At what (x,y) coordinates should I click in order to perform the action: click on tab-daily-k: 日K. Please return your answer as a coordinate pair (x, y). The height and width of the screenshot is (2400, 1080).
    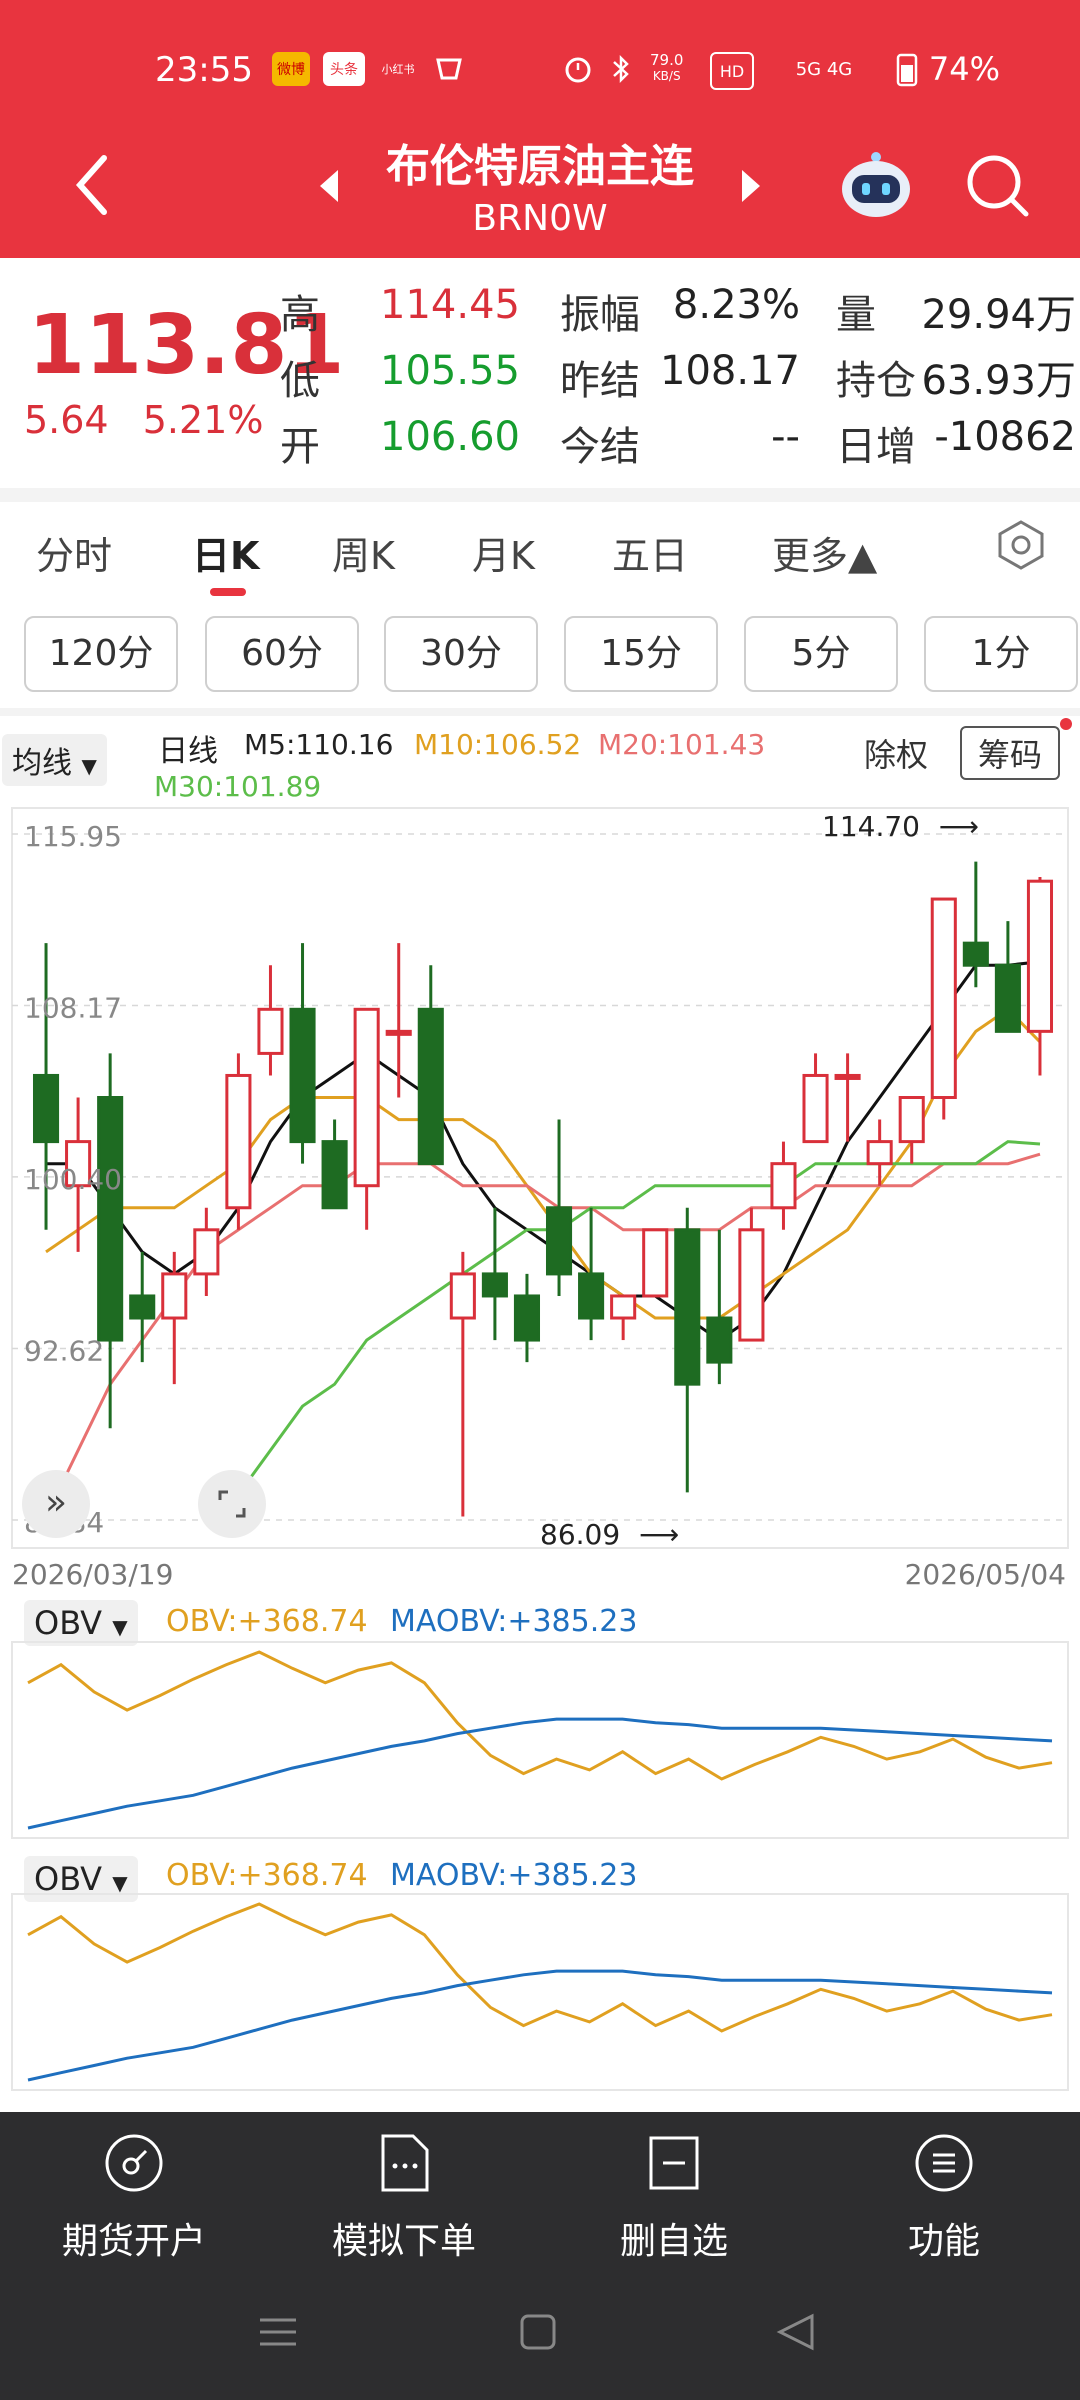
    Looking at the image, I should click on (225, 552).